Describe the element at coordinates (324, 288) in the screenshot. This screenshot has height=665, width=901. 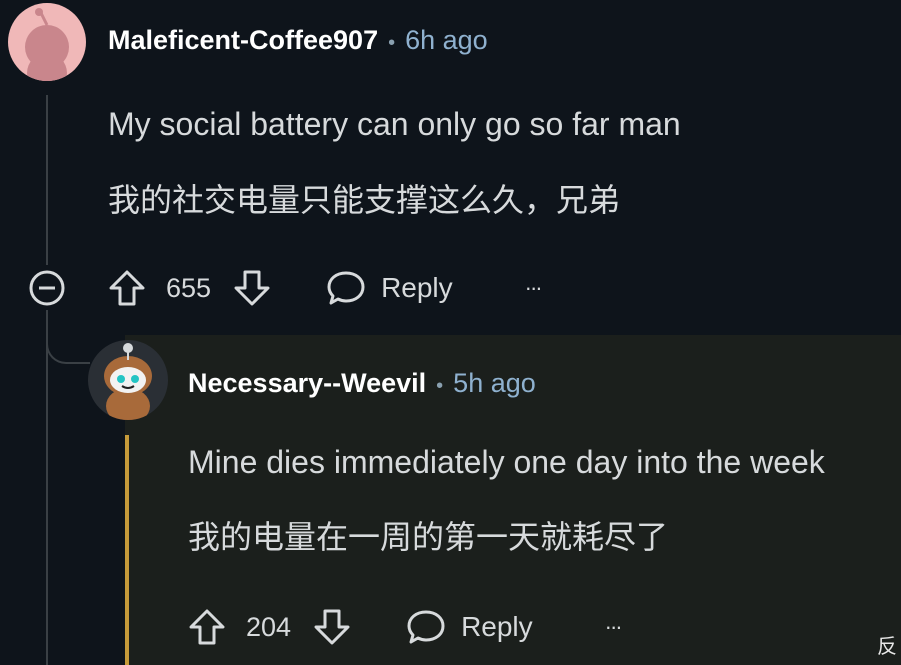
I see `action-bar: 655 Reply ···` at that location.